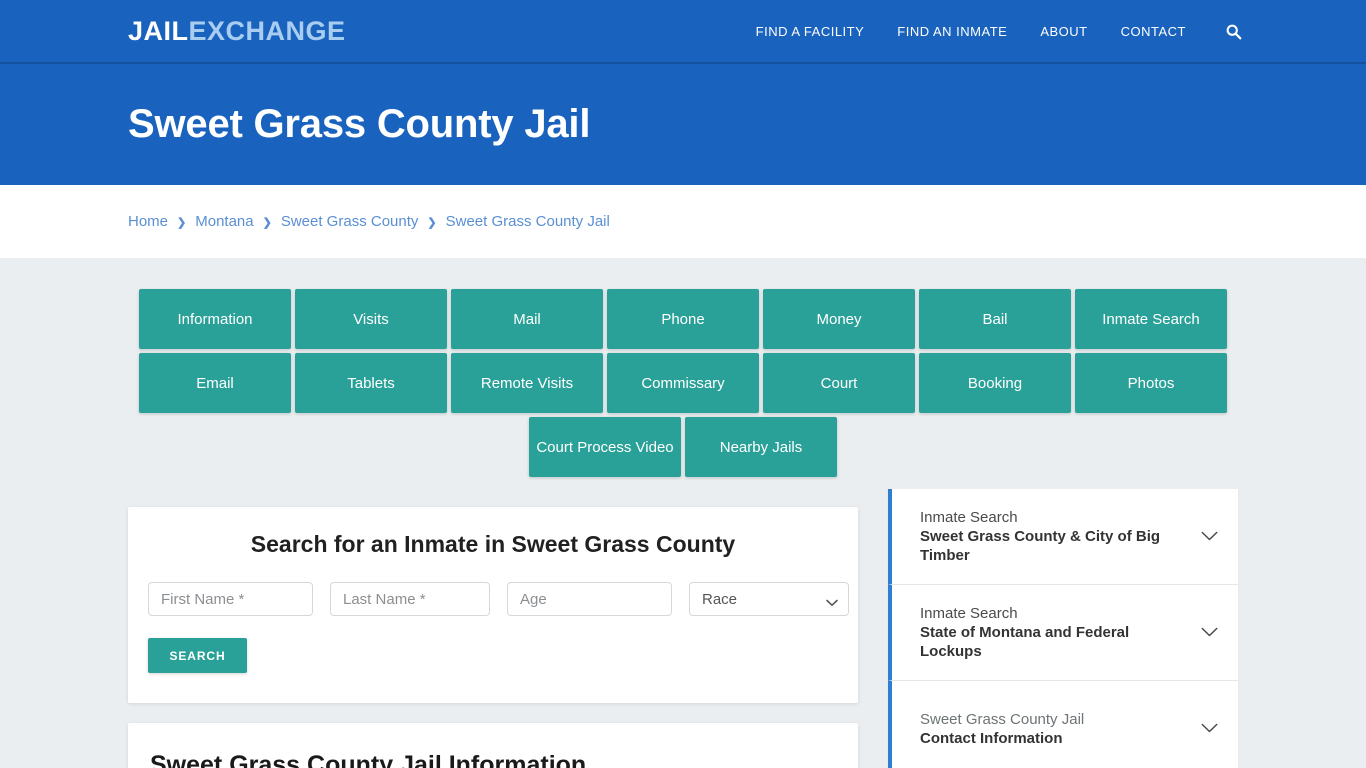  I want to click on tab-money: Money, so click(839, 319).